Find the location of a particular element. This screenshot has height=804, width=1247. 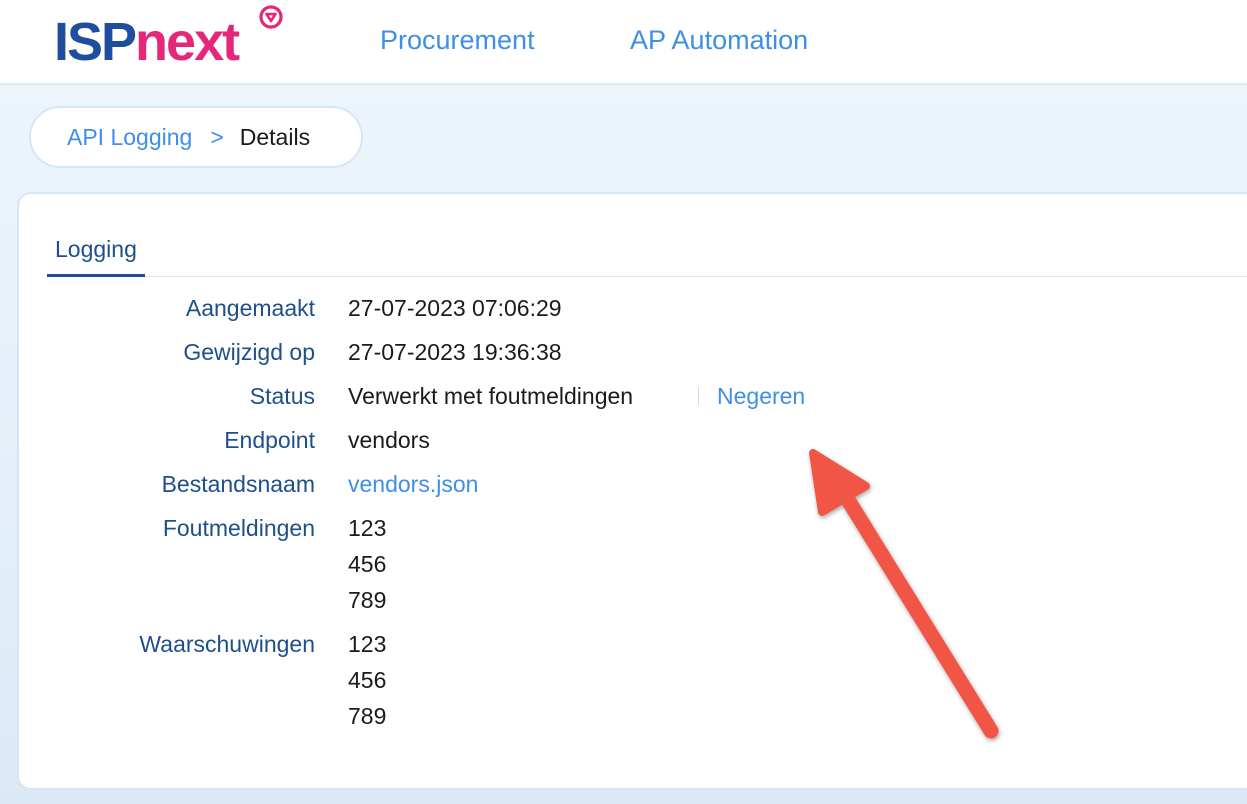

modified-label: Gewijzigd op is located at coordinates (249, 352).